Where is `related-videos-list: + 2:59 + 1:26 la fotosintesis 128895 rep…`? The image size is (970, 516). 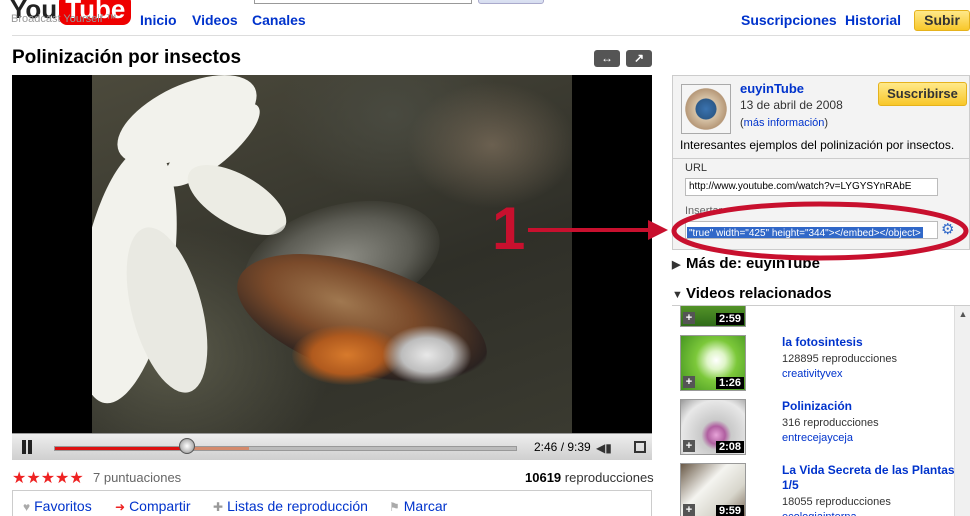 related-videos-list: + 2:59 + 1:26 la fotosintesis 128895 rep… is located at coordinates (821, 410).